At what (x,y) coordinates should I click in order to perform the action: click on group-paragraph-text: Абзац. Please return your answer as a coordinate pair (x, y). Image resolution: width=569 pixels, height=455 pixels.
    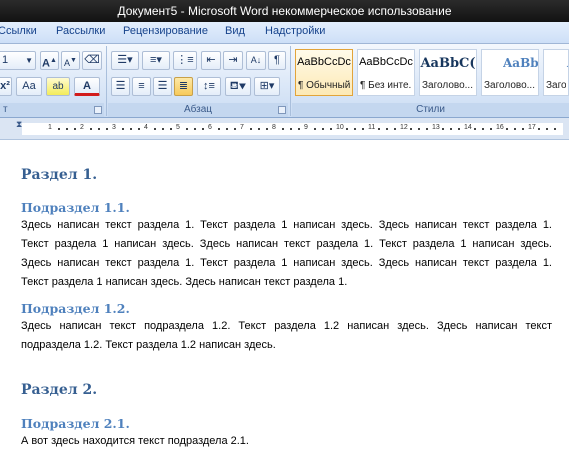
    Looking at the image, I should click on (198, 109).